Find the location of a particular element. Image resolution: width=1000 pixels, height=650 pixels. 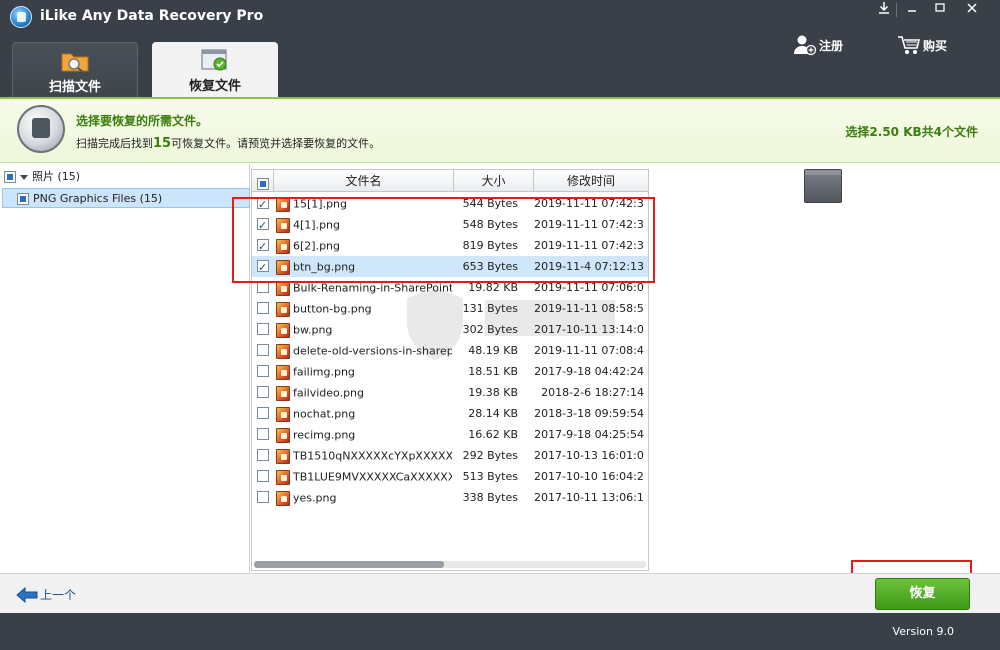

column-header-size: 大小 is located at coordinates (494, 181).